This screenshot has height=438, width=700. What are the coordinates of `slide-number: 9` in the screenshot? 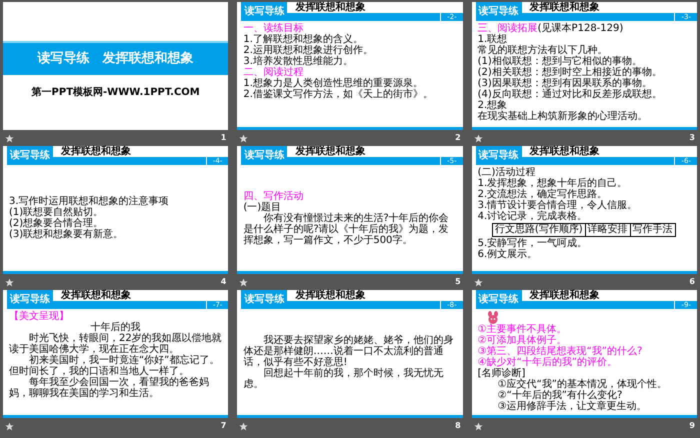 It's located at (692, 426).